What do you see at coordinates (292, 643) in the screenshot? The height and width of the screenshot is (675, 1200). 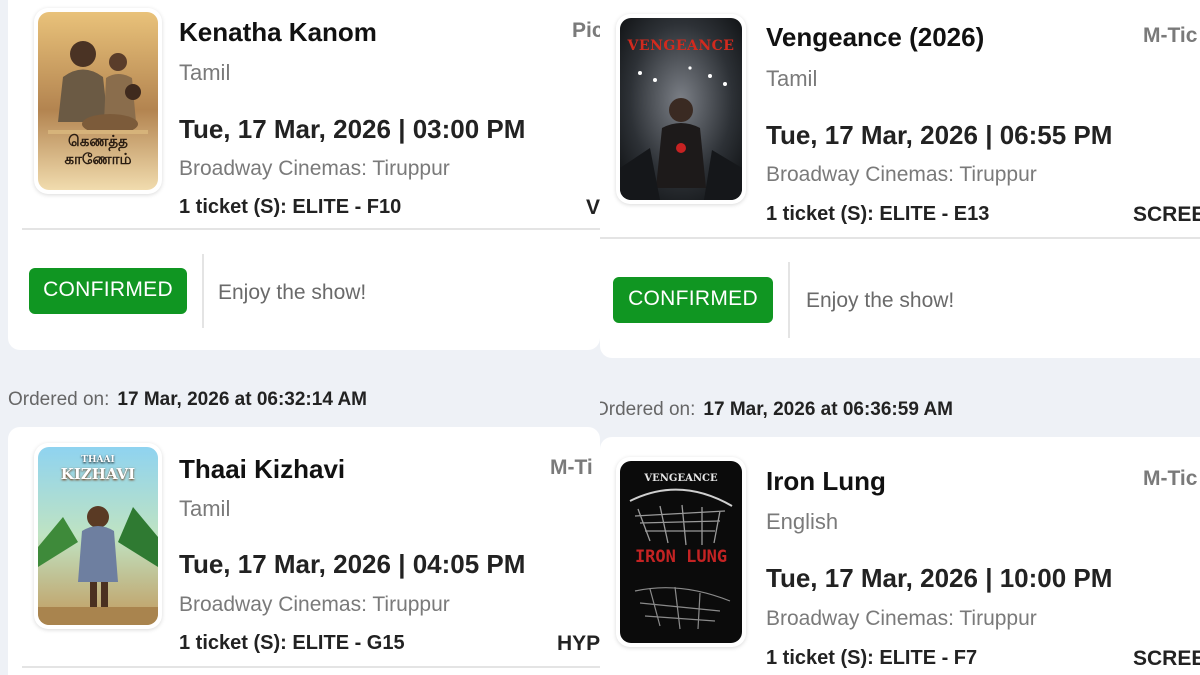 I see `ticket-info: 1 ticket (S): ELITE - G15` at bounding box center [292, 643].